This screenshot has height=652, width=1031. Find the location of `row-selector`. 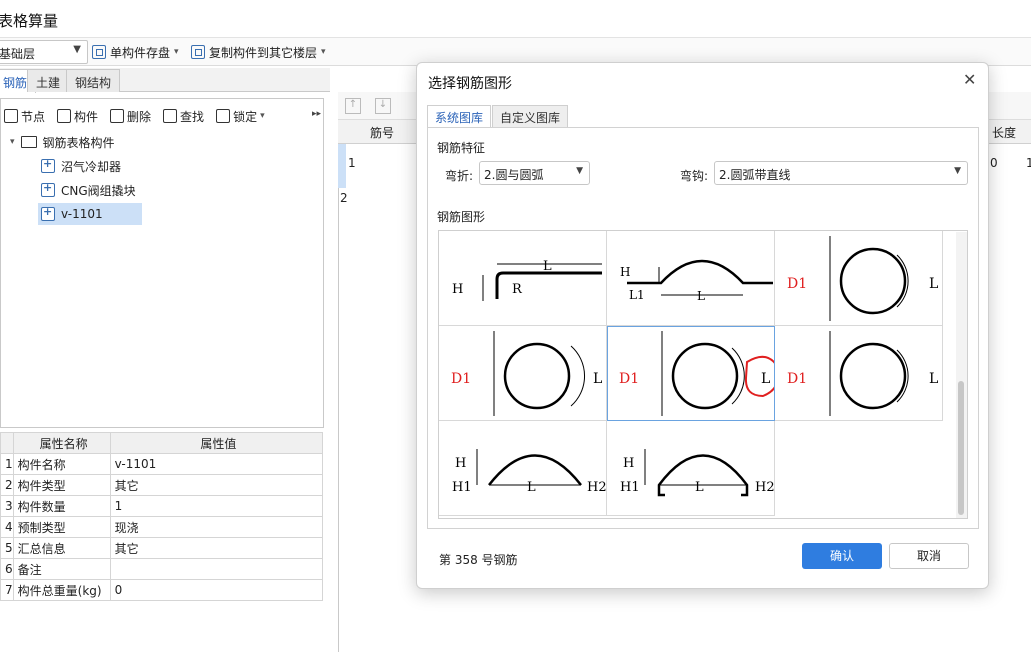

row-selector is located at coordinates (342, 166).